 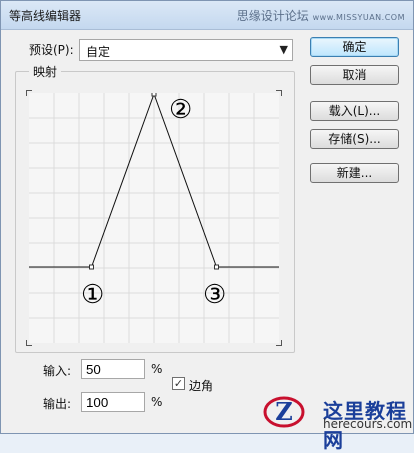 I want to click on watermark-text: 思缘设计论坛 www.MISSYUAN.COM, so click(x=321, y=15).